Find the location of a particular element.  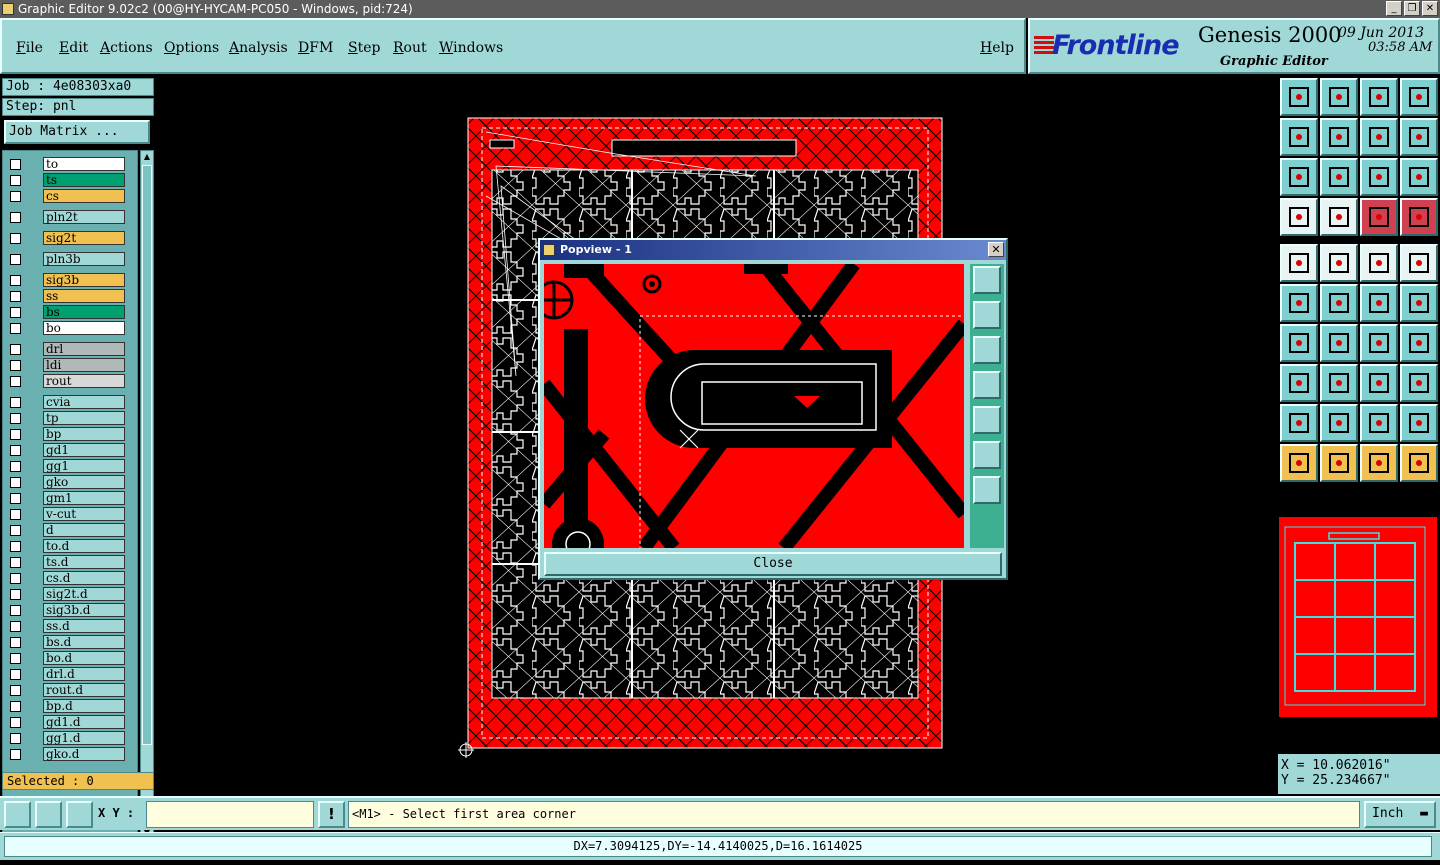

step-rotate-icon is located at coordinates (1379, 137).